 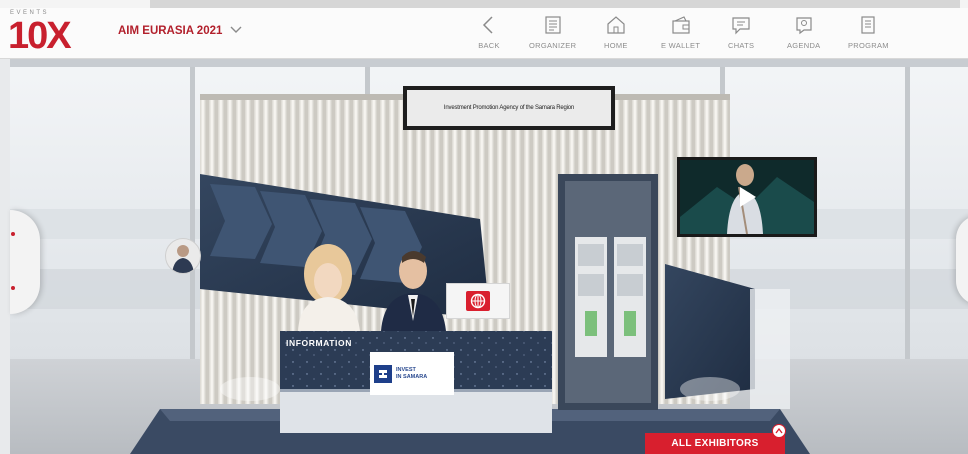 I want to click on invest-logo-line2: IN SAMARA, so click(x=412, y=376).